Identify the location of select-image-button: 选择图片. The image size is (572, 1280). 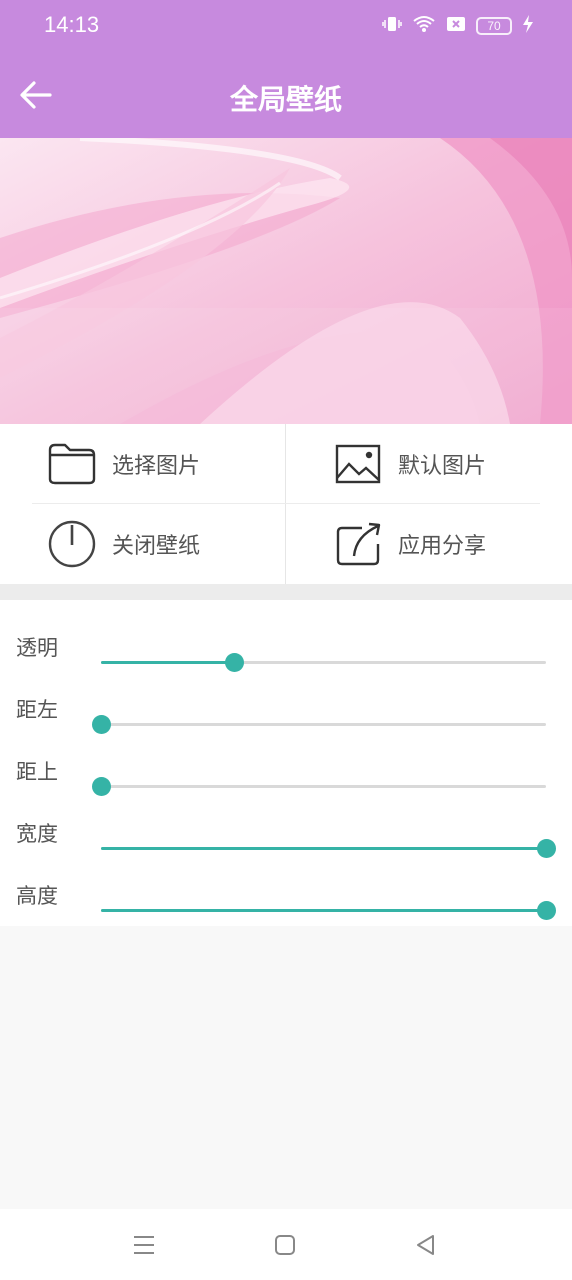
(123, 464).